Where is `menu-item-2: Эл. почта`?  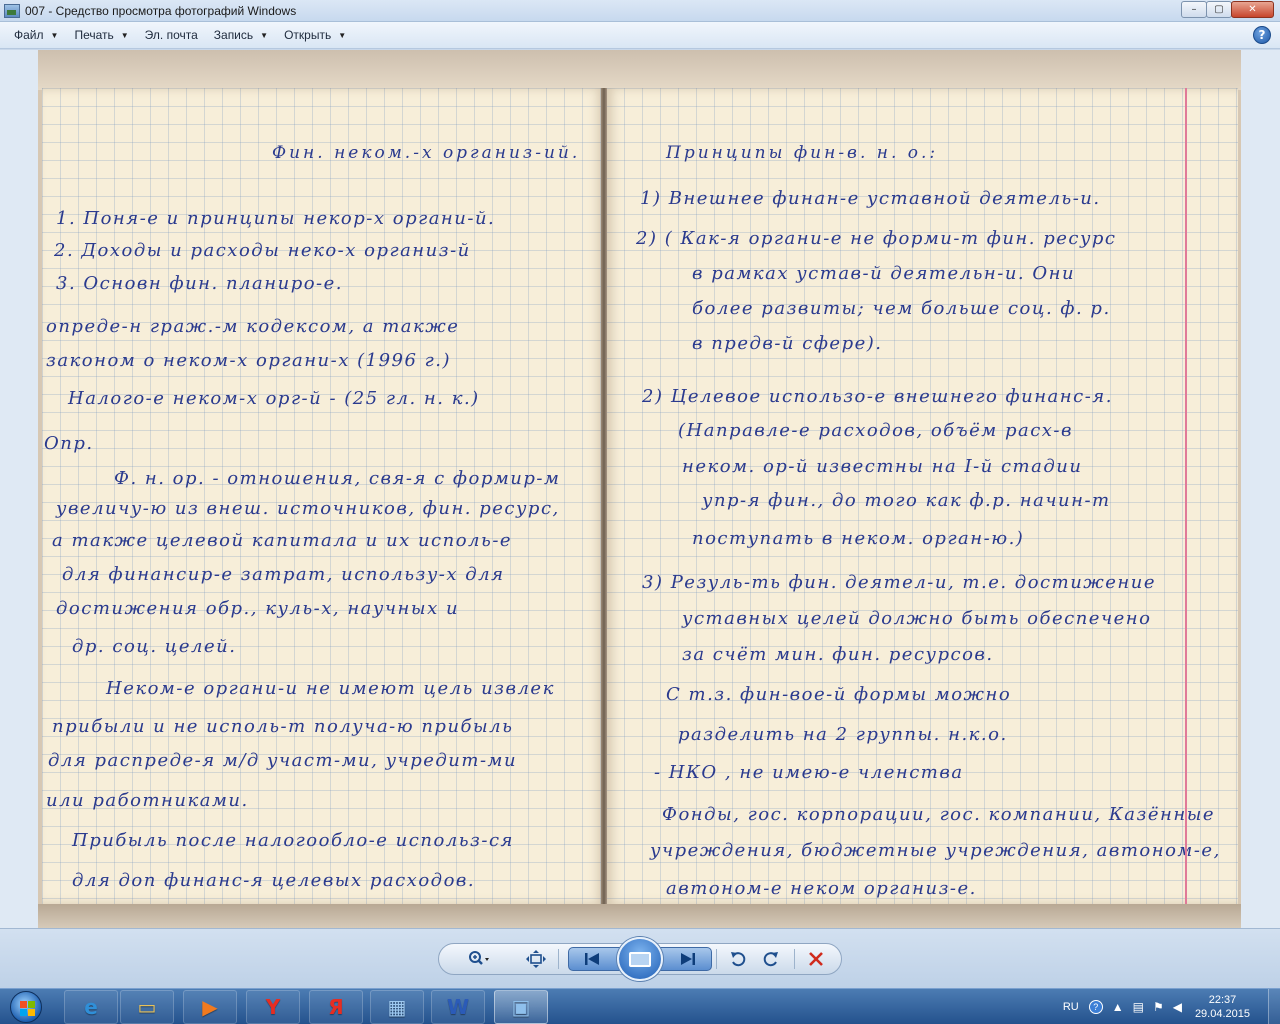
menu-item-2: Эл. почта is located at coordinates (171, 35).